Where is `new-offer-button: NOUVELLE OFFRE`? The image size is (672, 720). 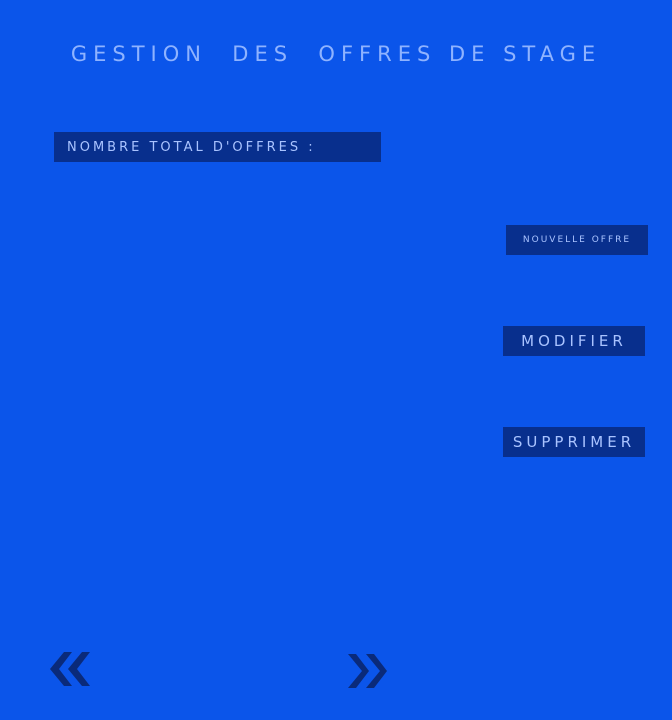 new-offer-button: NOUVELLE OFFRE is located at coordinates (577, 240).